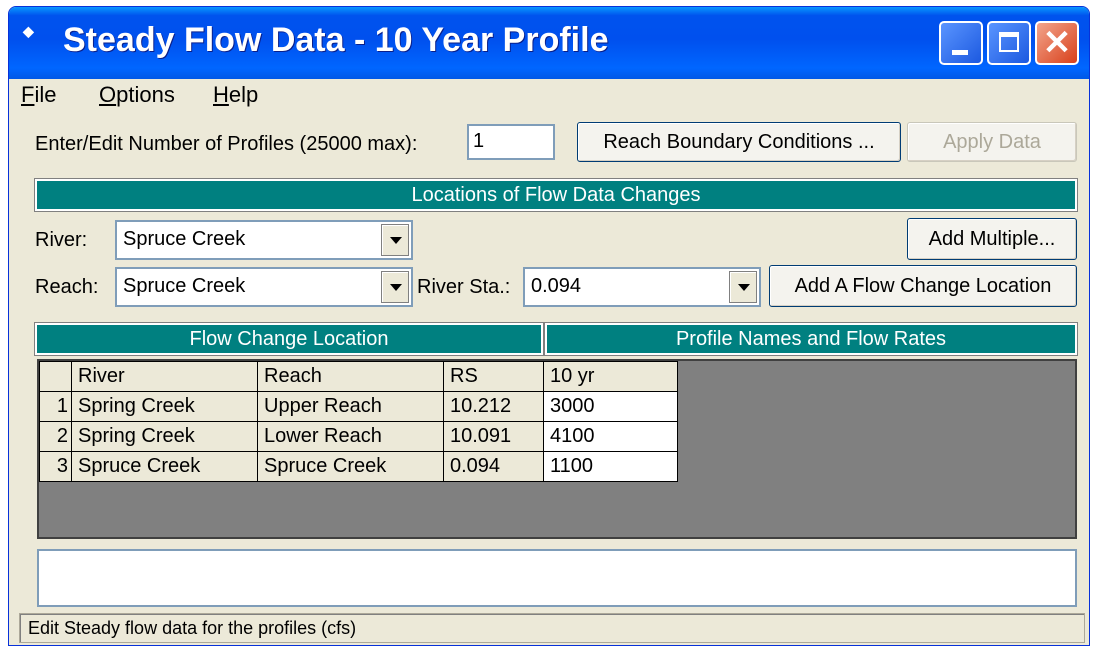 This screenshot has width=1098, height=650. I want to click on minimize-icon, so click(960, 52).